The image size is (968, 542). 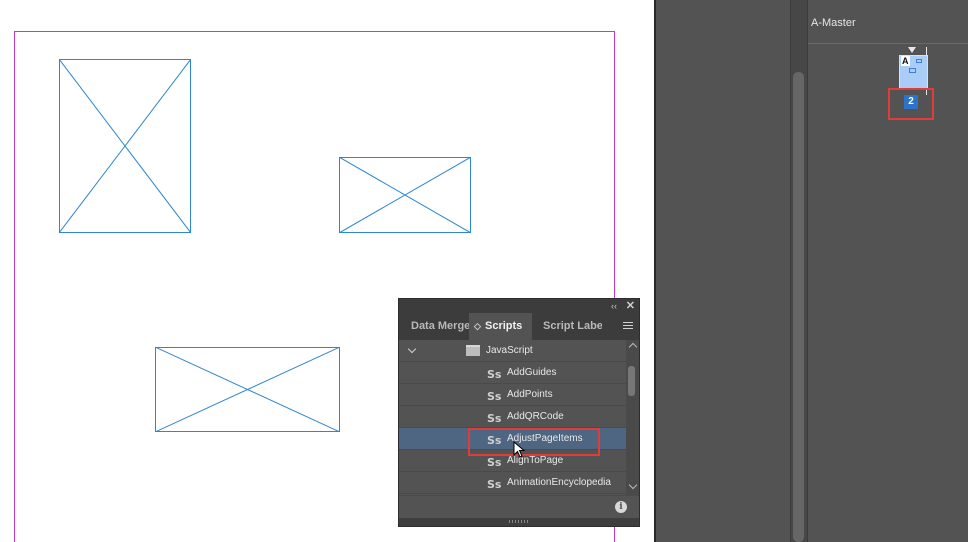 What do you see at coordinates (631, 381) in the screenshot?
I see `list-scroll-thumb` at bounding box center [631, 381].